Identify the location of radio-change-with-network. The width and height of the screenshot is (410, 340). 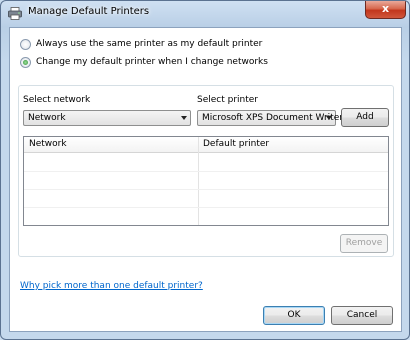
(25, 62).